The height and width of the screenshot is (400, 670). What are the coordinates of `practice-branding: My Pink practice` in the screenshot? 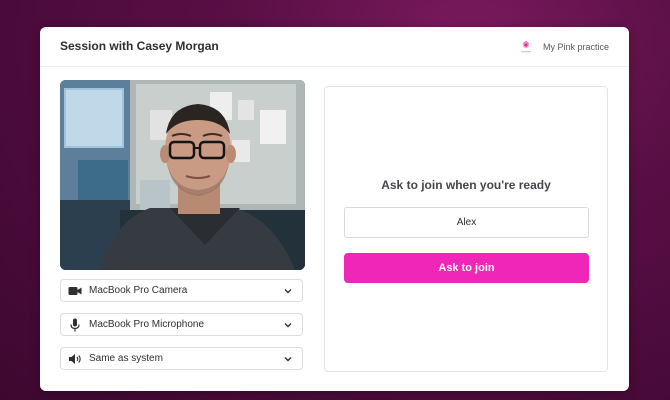 It's located at (563, 47).